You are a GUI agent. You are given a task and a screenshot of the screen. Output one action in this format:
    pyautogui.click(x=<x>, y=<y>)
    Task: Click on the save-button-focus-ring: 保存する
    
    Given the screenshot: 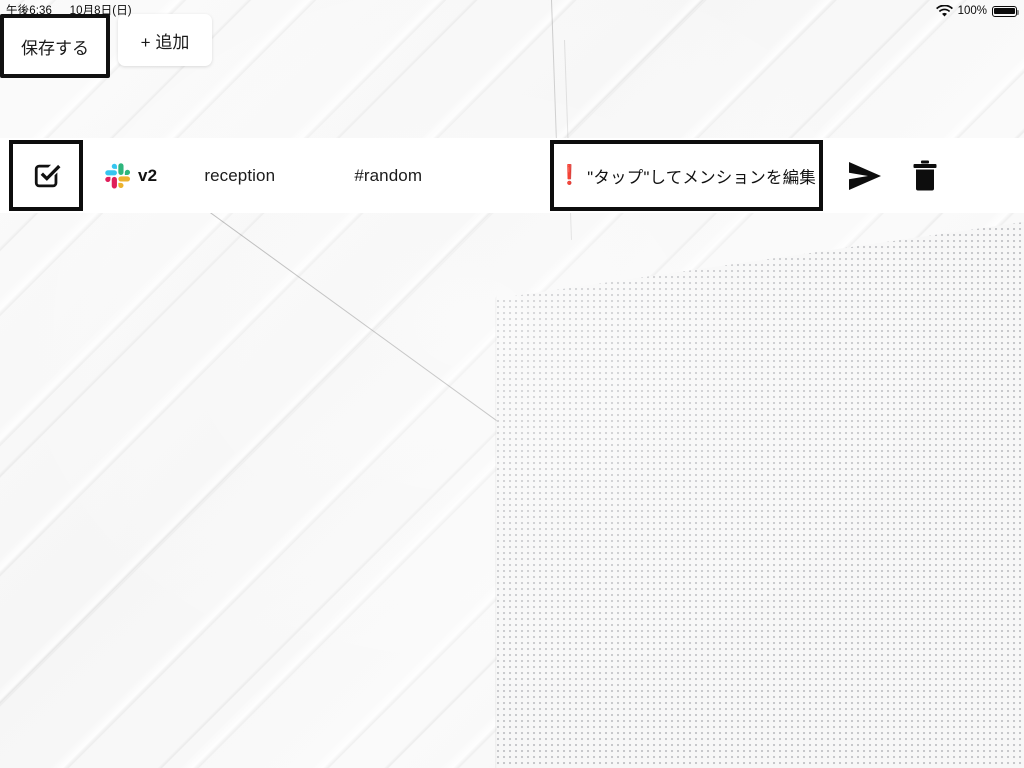 What is the action you would take?
    pyautogui.click(x=55, y=46)
    